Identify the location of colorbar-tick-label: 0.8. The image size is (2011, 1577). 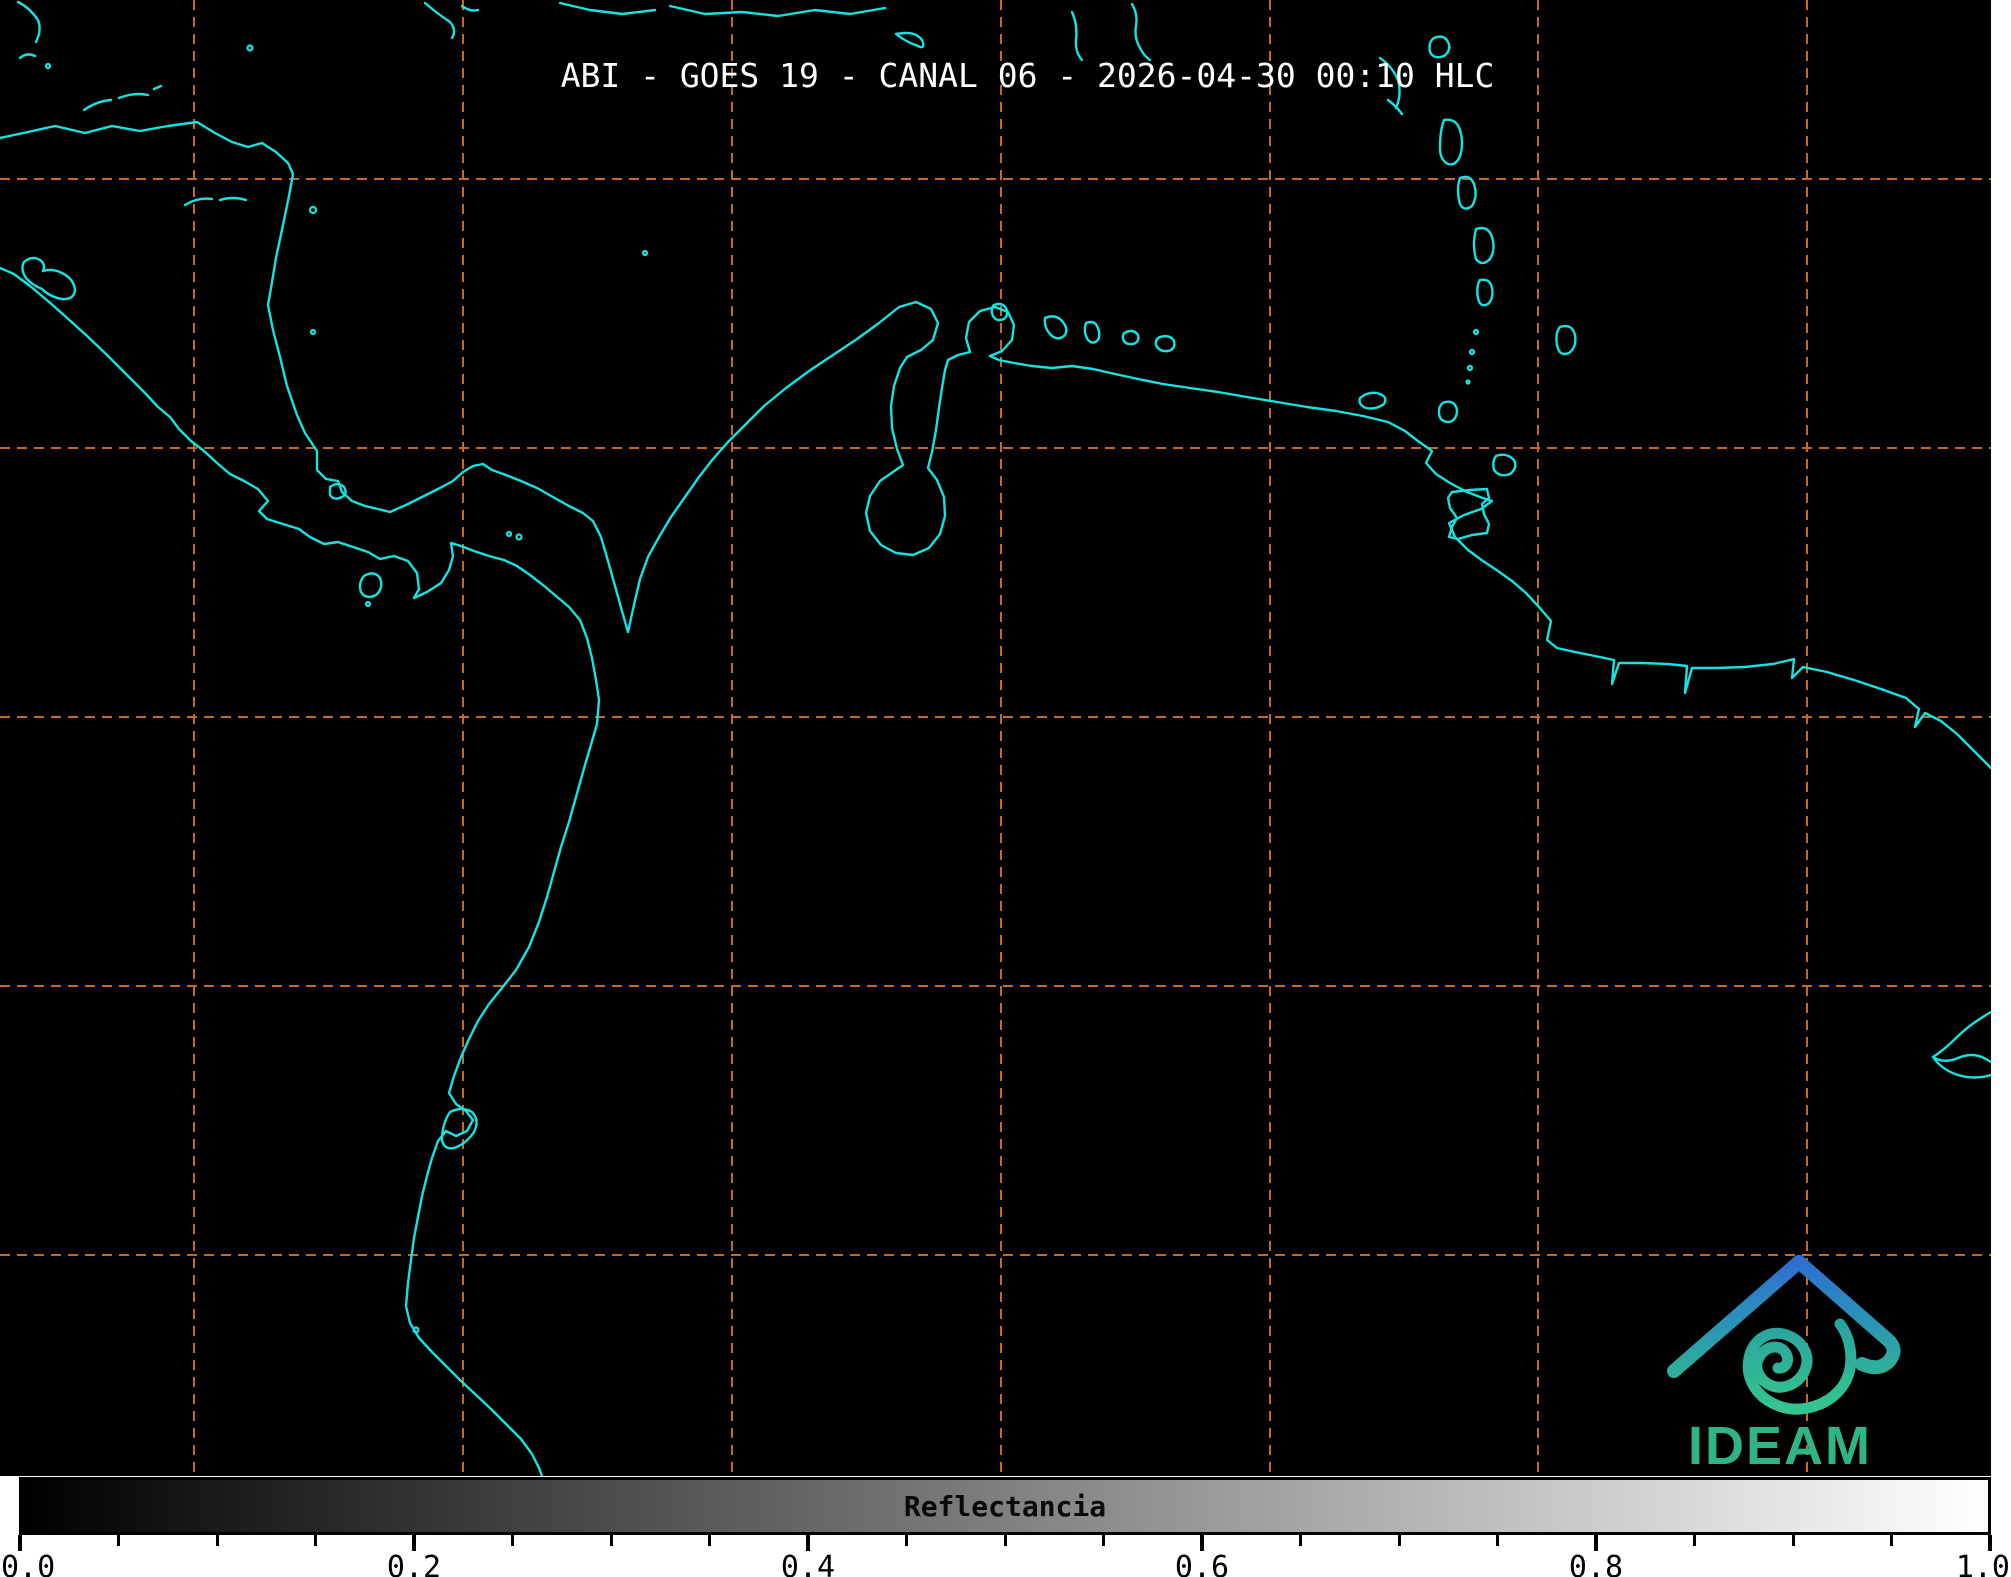
(1596, 1563).